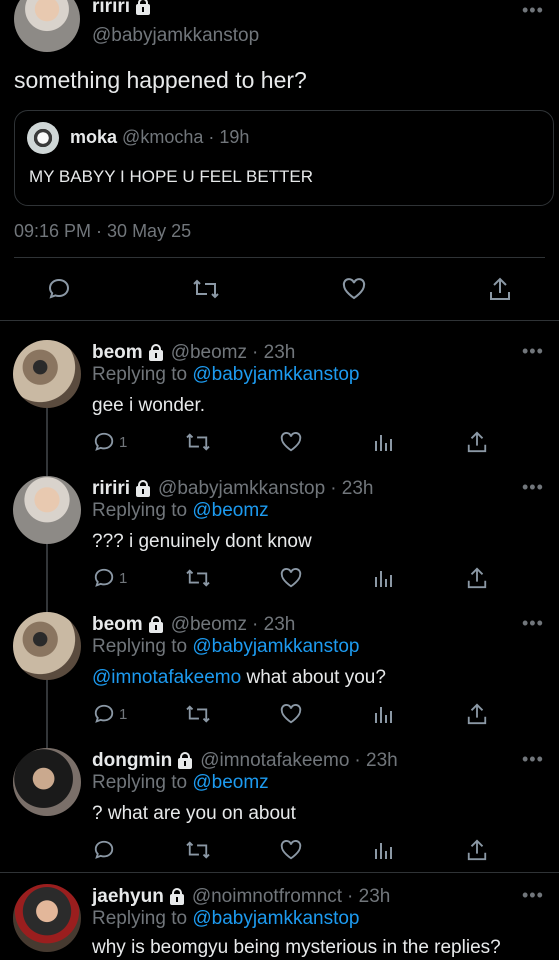 This screenshot has height=960, width=559. What do you see at coordinates (128, 897) in the screenshot?
I see `author-name: jaehyun` at bounding box center [128, 897].